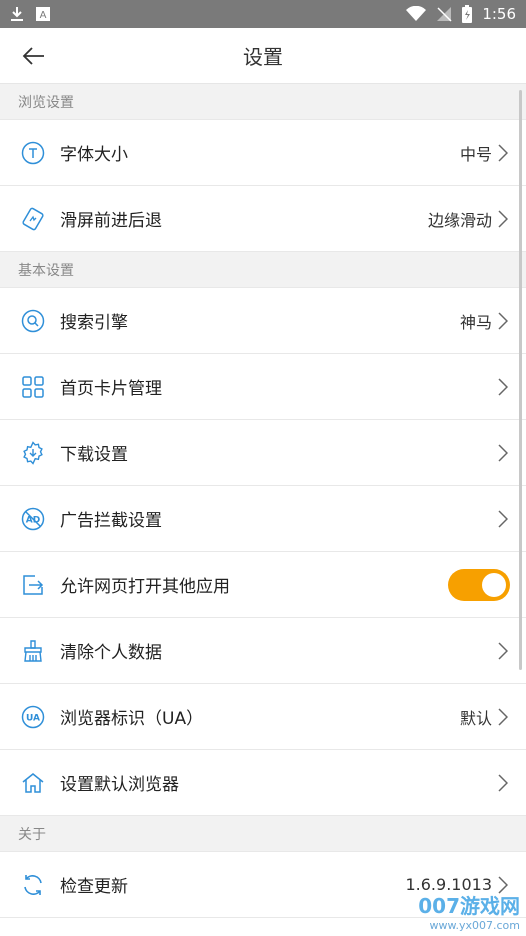 The image size is (526, 936). Describe the element at coordinates (132, 719) in the screenshot. I see `setting-label: 浏览器标识（UA）` at that location.